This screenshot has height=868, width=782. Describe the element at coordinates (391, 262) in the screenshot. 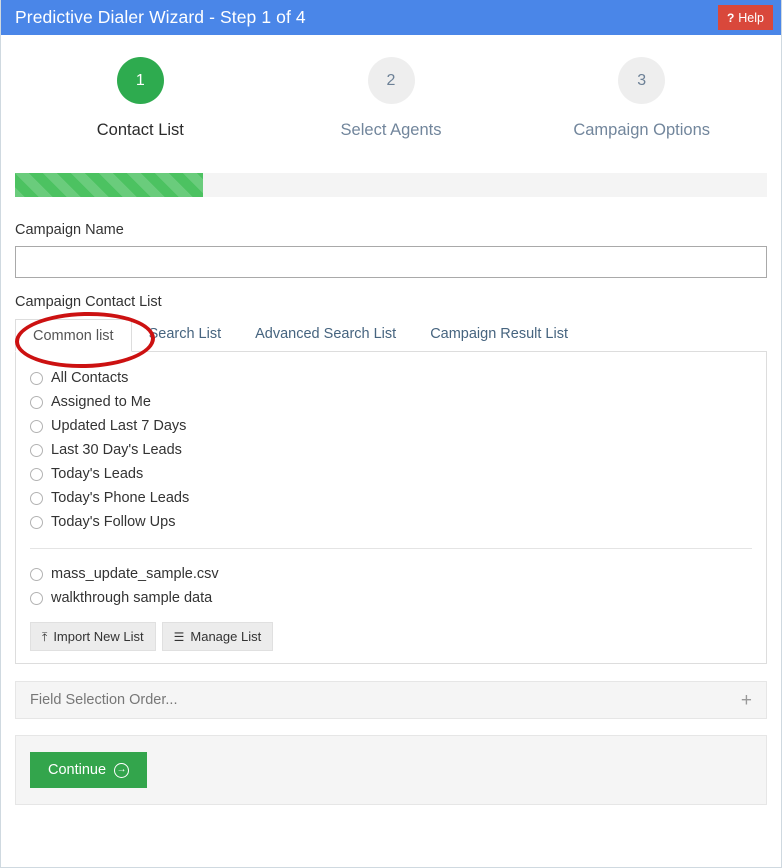

I see `campaign-name-input` at that location.